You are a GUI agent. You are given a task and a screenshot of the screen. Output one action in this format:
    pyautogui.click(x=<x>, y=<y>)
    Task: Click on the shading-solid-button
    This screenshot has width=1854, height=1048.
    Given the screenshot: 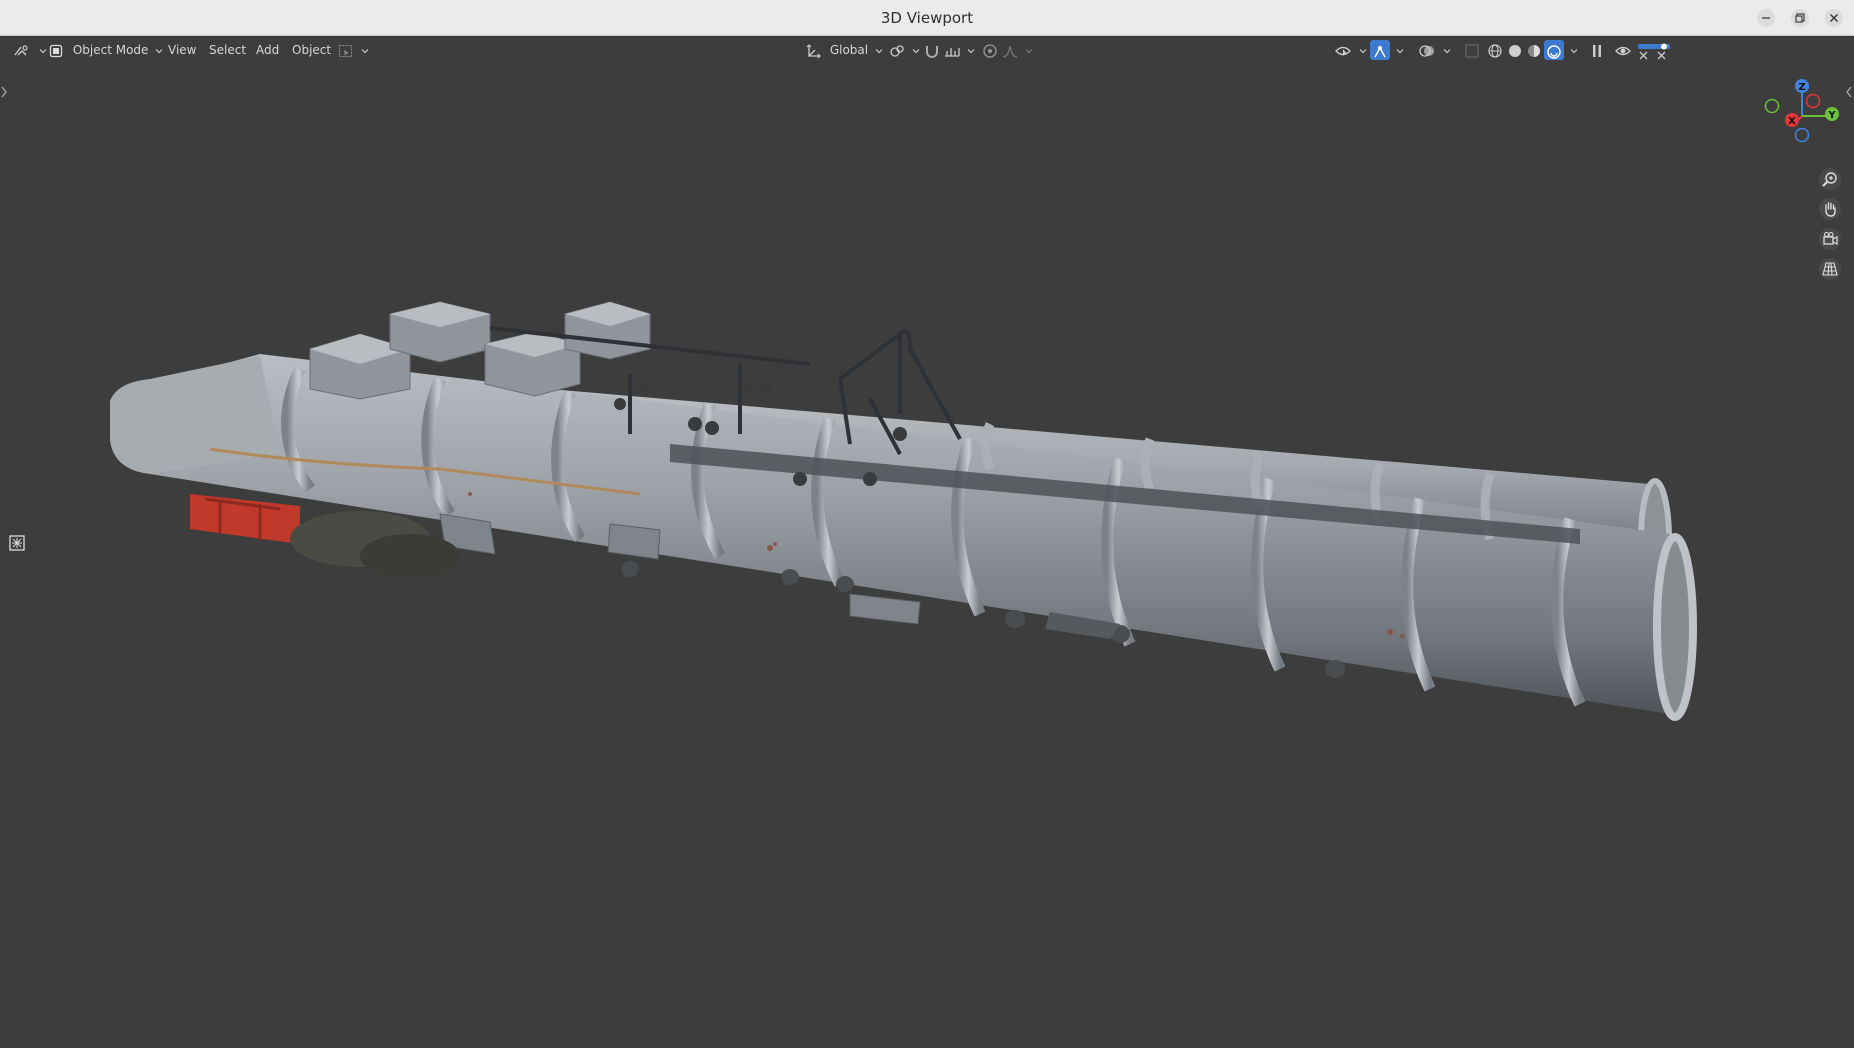 What is the action you would take?
    pyautogui.click(x=1515, y=50)
    